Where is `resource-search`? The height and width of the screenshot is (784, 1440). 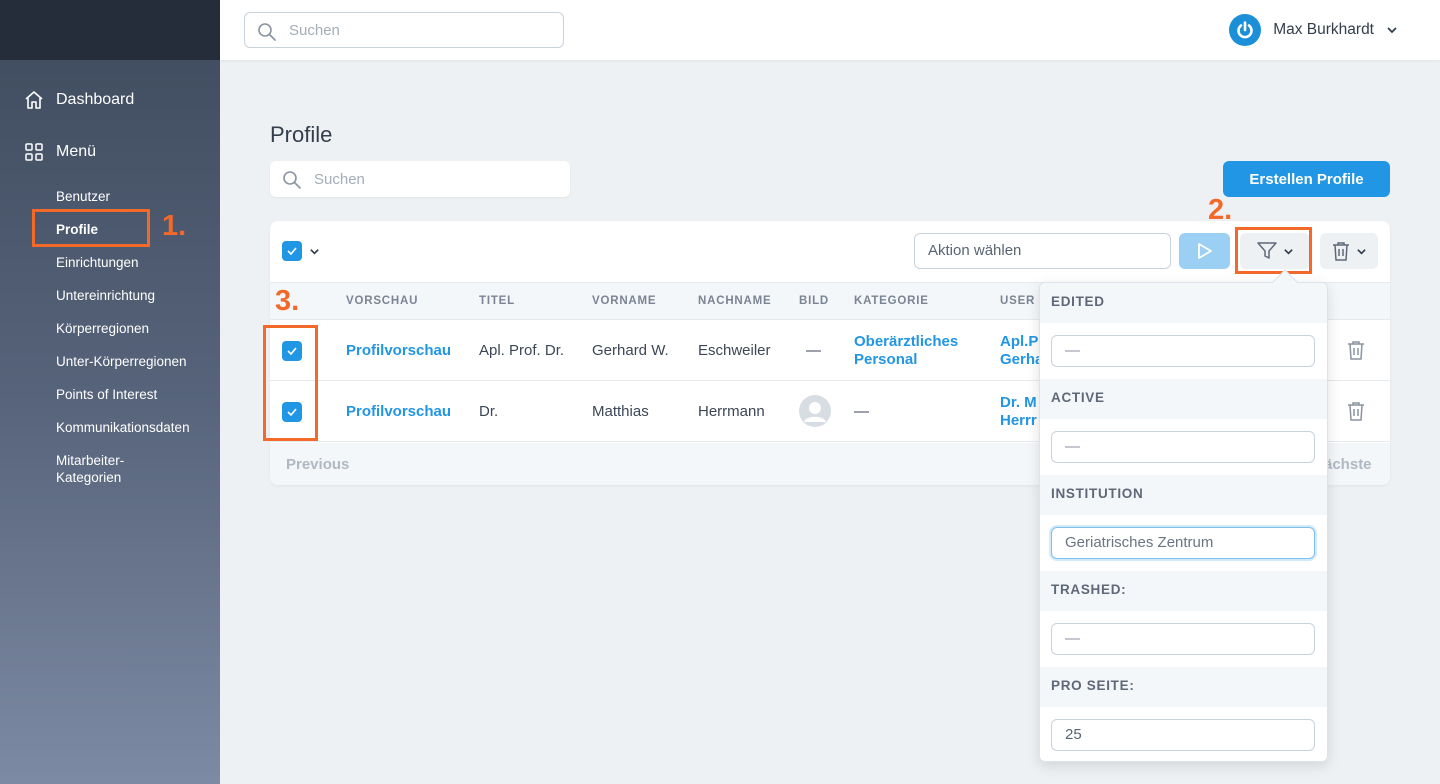
resource-search is located at coordinates (422, 179).